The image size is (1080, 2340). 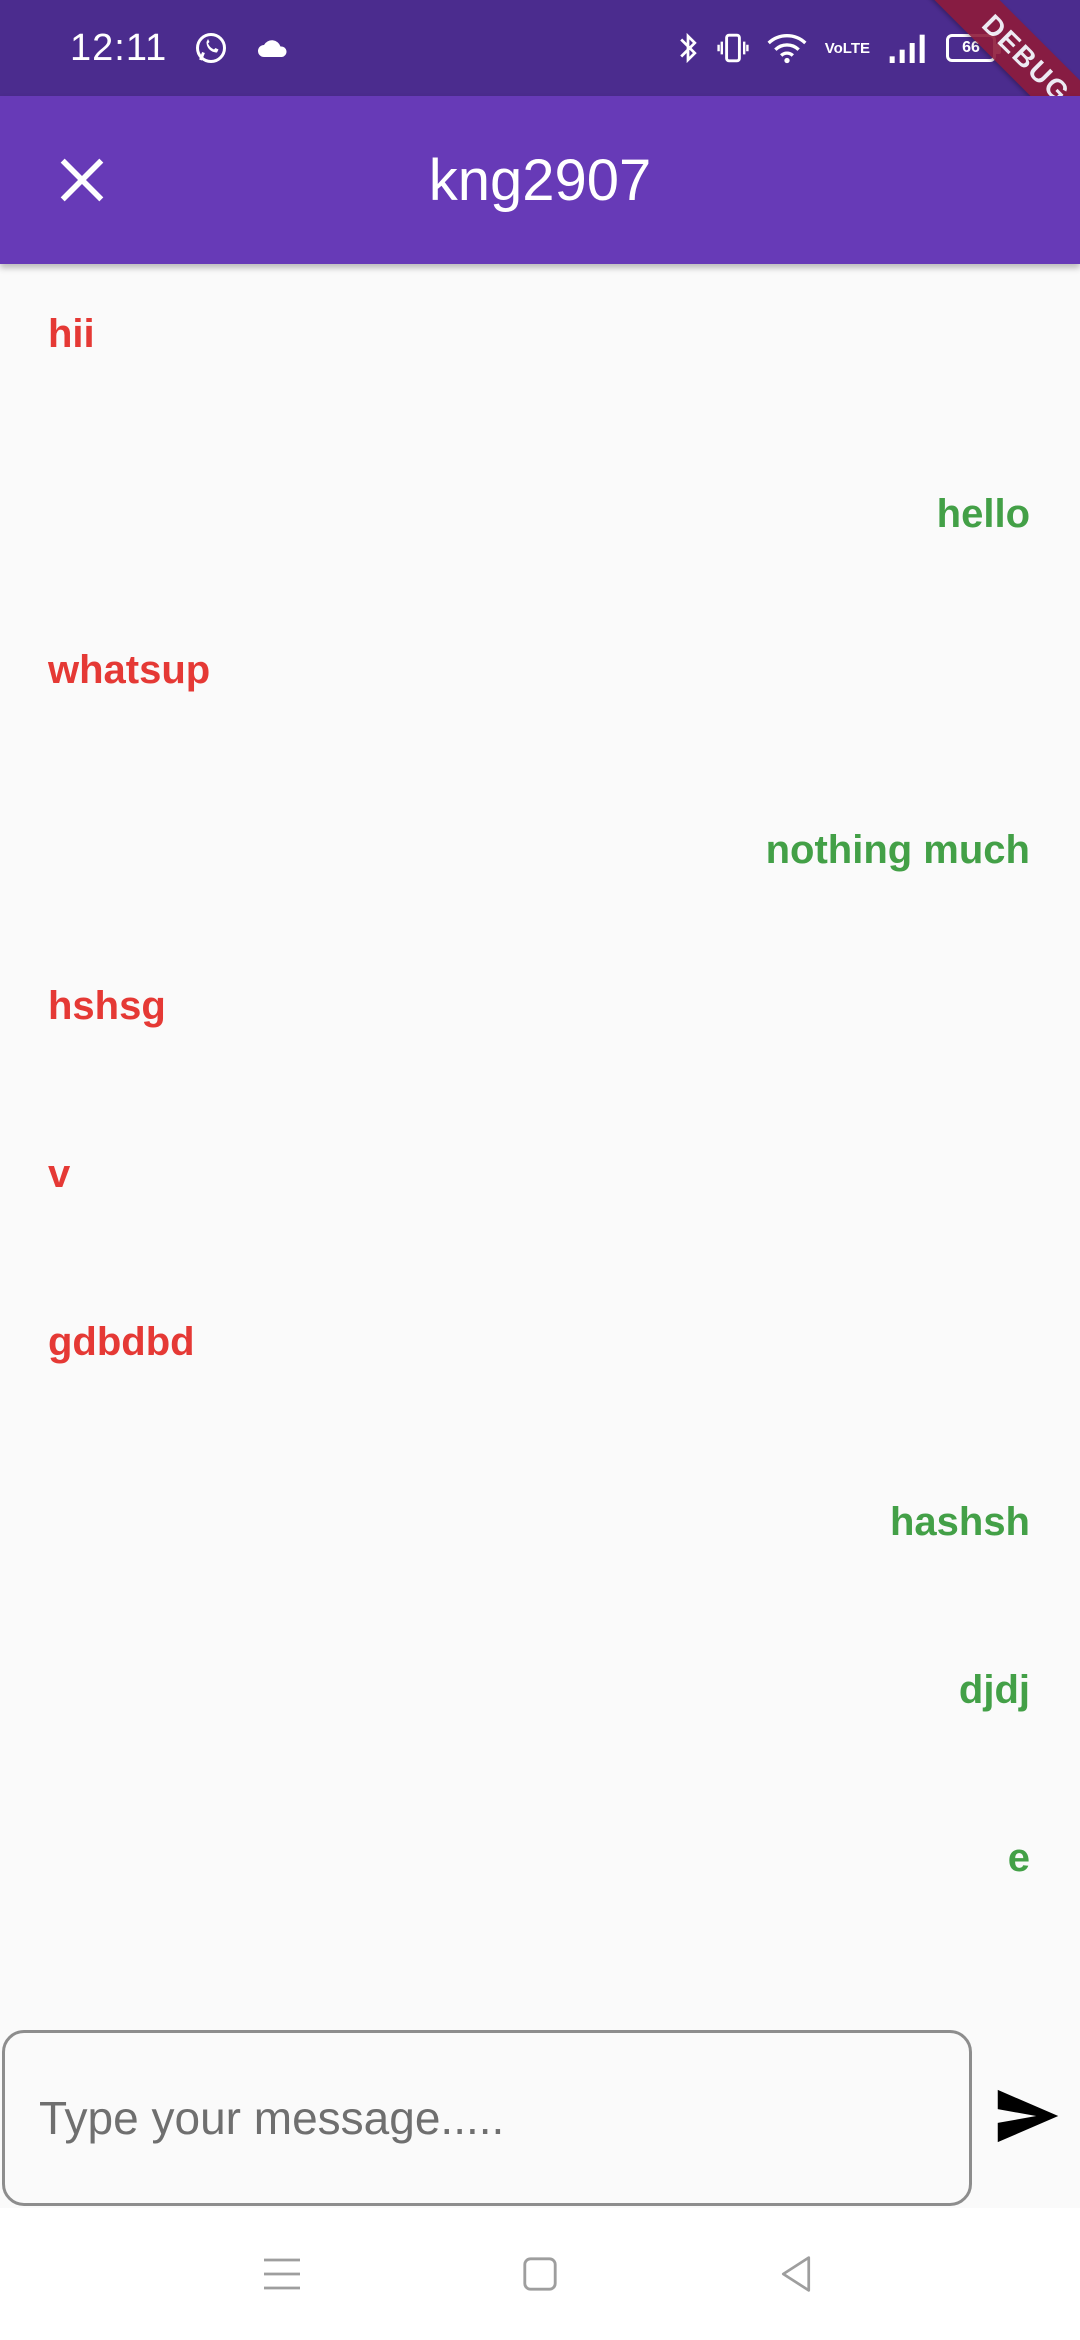 What do you see at coordinates (856, 48) in the screenshot?
I see `volte-bottom-text: LTE` at bounding box center [856, 48].